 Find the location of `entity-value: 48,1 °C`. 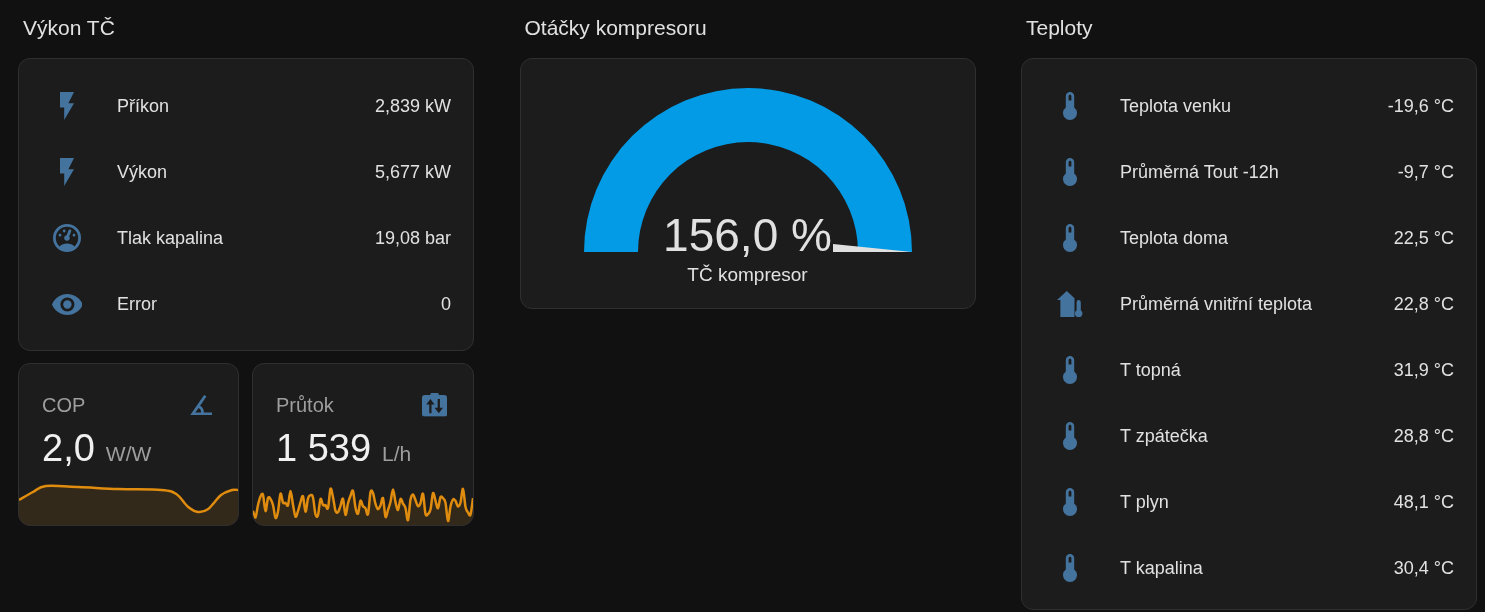

entity-value: 48,1 °C is located at coordinates (1423, 502).